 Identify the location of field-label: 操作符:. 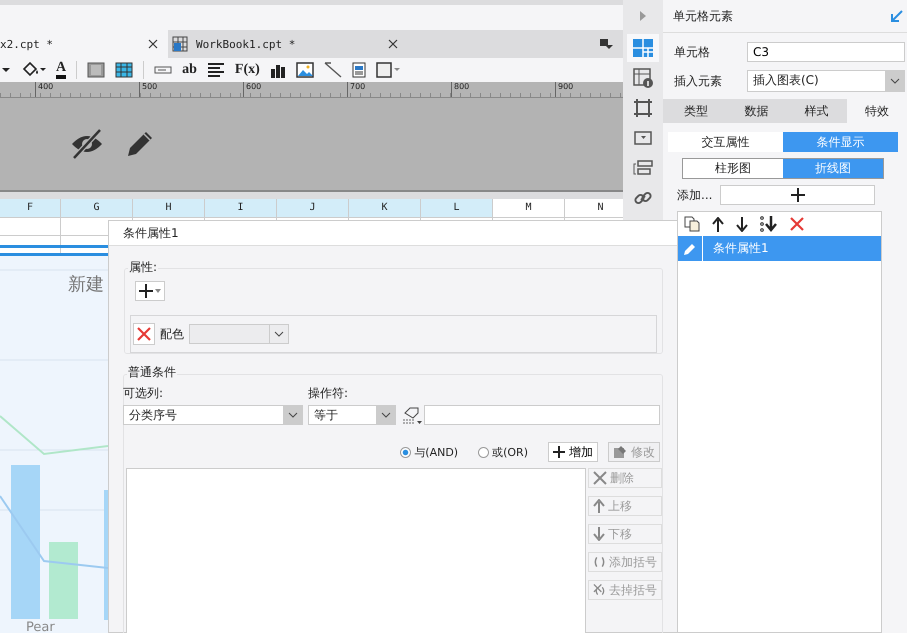
(328, 393).